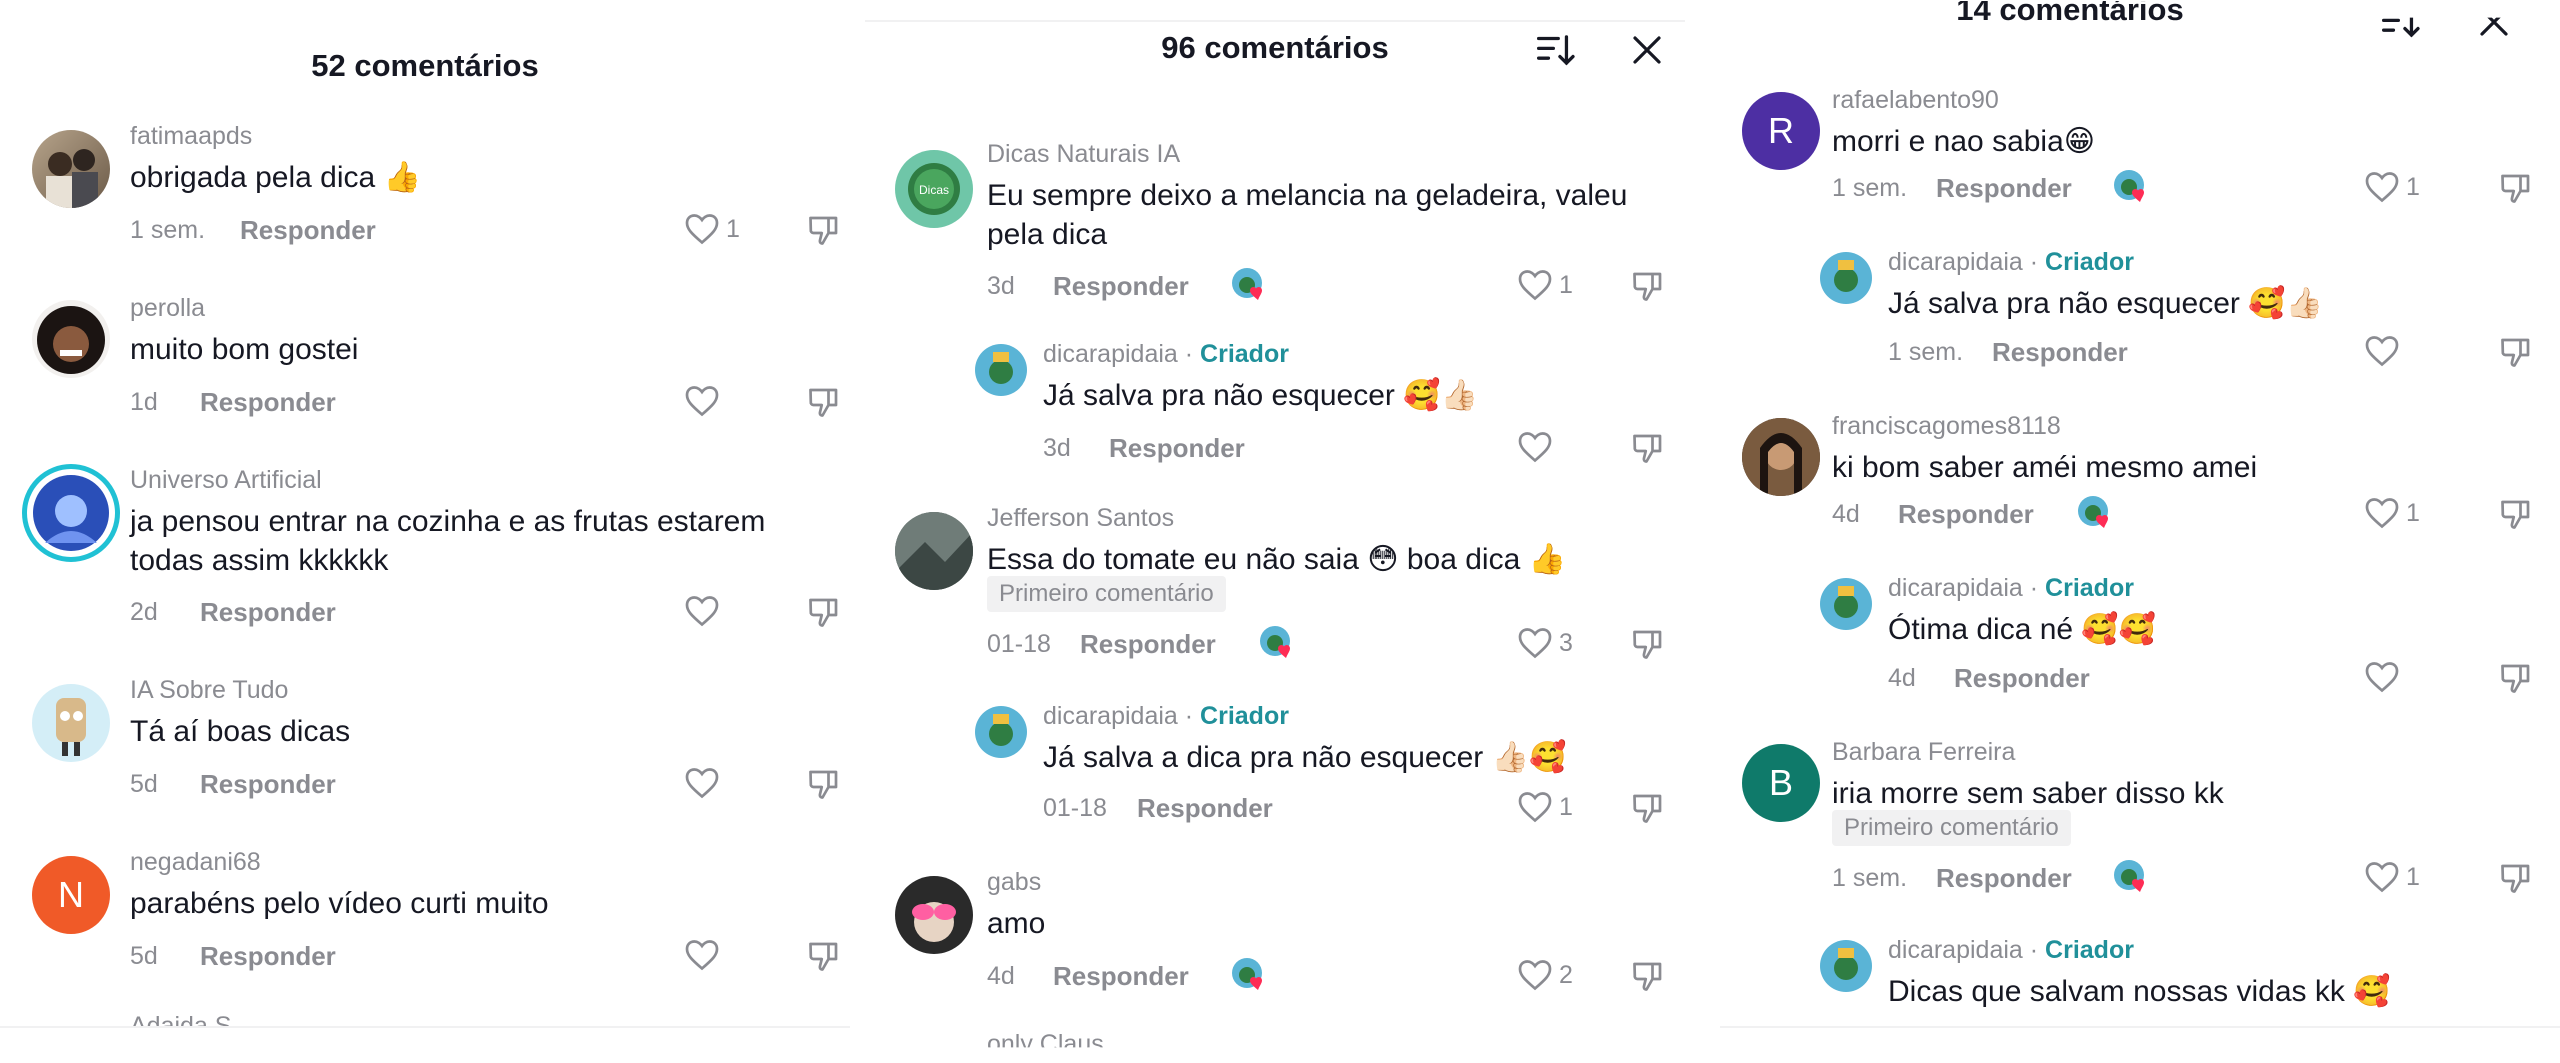 The width and height of the screenshot is (2560, 1063). I want to click on heart-icon, so click(2382, 351).